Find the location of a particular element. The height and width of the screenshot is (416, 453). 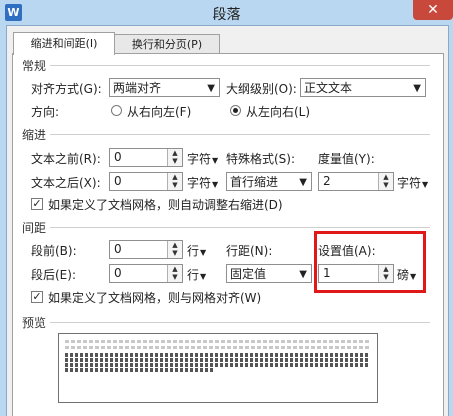

section-indent-title: 缩进 is located at coordinates (34, 135).